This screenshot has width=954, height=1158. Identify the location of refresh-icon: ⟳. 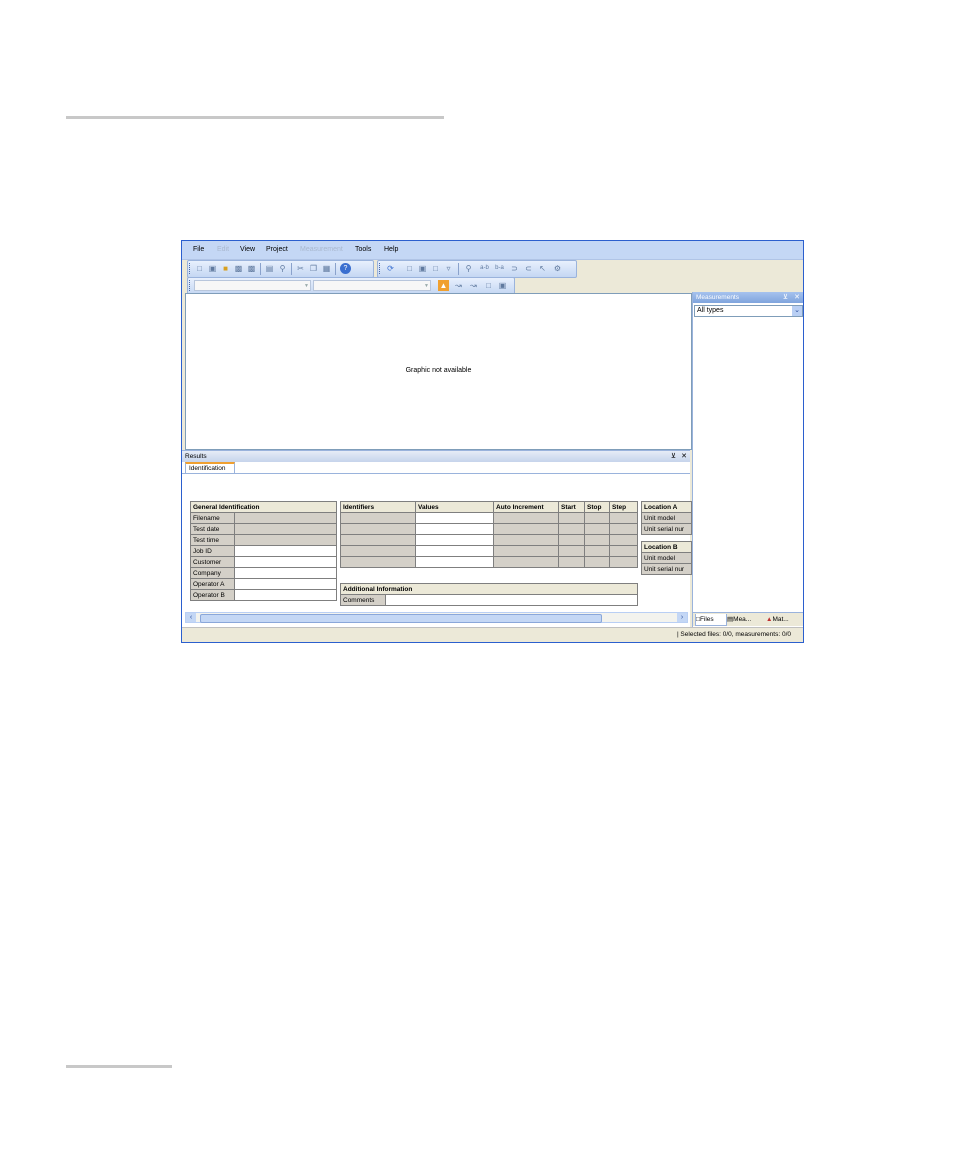
(390, 268).